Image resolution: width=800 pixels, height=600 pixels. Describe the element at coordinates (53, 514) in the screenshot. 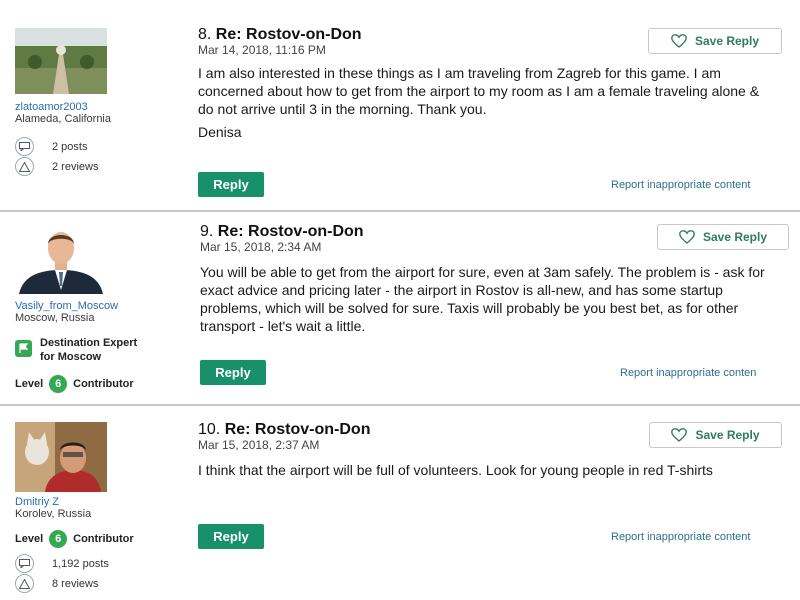

I see `user-location: Korolev, Russia` at that location.